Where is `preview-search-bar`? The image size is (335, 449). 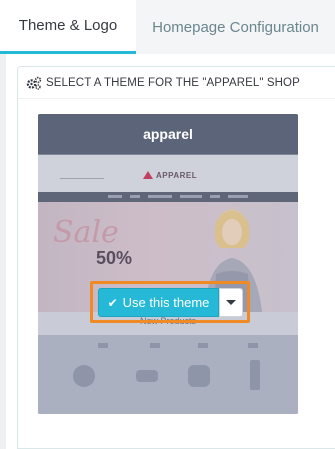 preview-search-bar is located at coordinates (82, 175).